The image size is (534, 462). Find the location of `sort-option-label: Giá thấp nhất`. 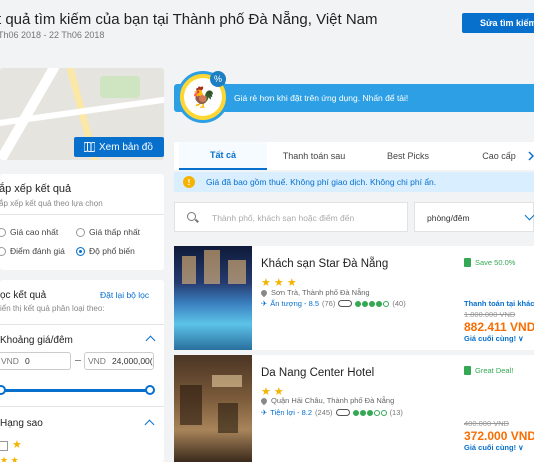

sort-option-label: Giá thấp nhất is located at coordinates (115, 232).